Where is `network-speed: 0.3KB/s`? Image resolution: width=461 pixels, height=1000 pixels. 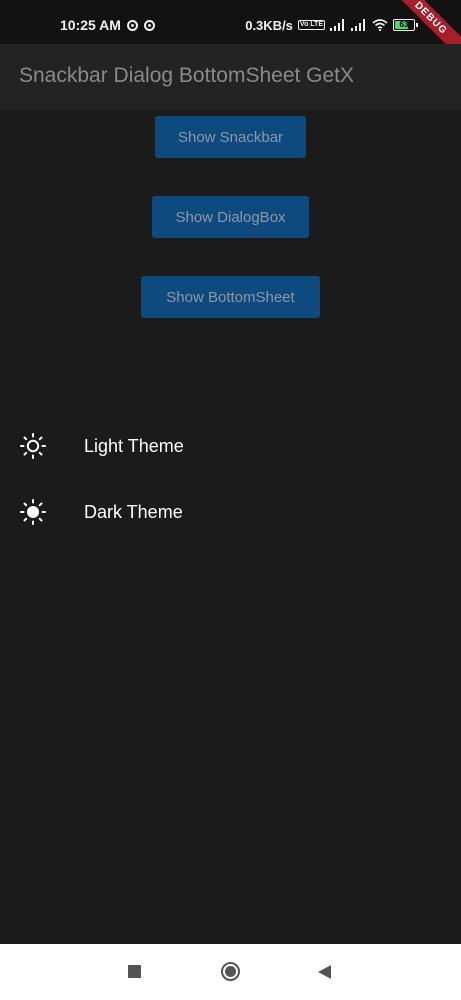 network-speed: 0.3KB/s is located at coordinates (269, 25).